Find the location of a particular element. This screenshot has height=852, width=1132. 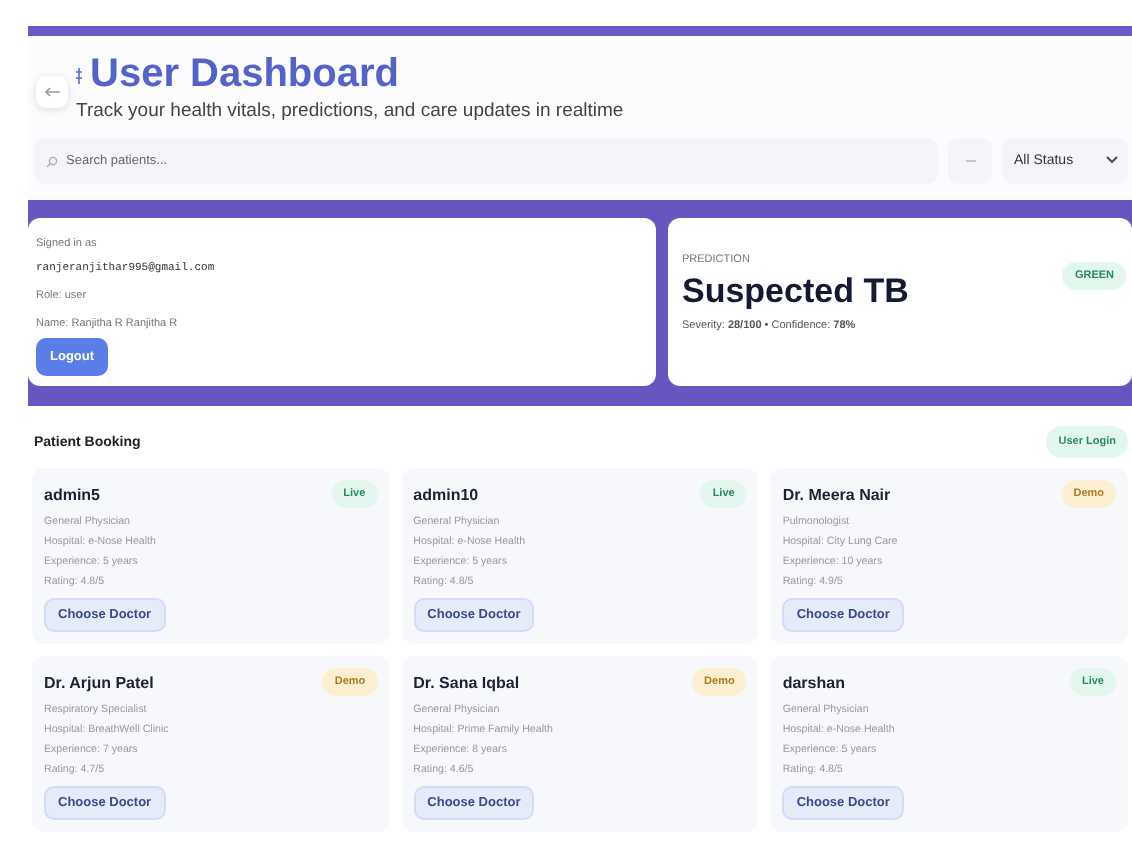

doctor-name: Dr. Meera Nair is located at coordinates (836, 494).